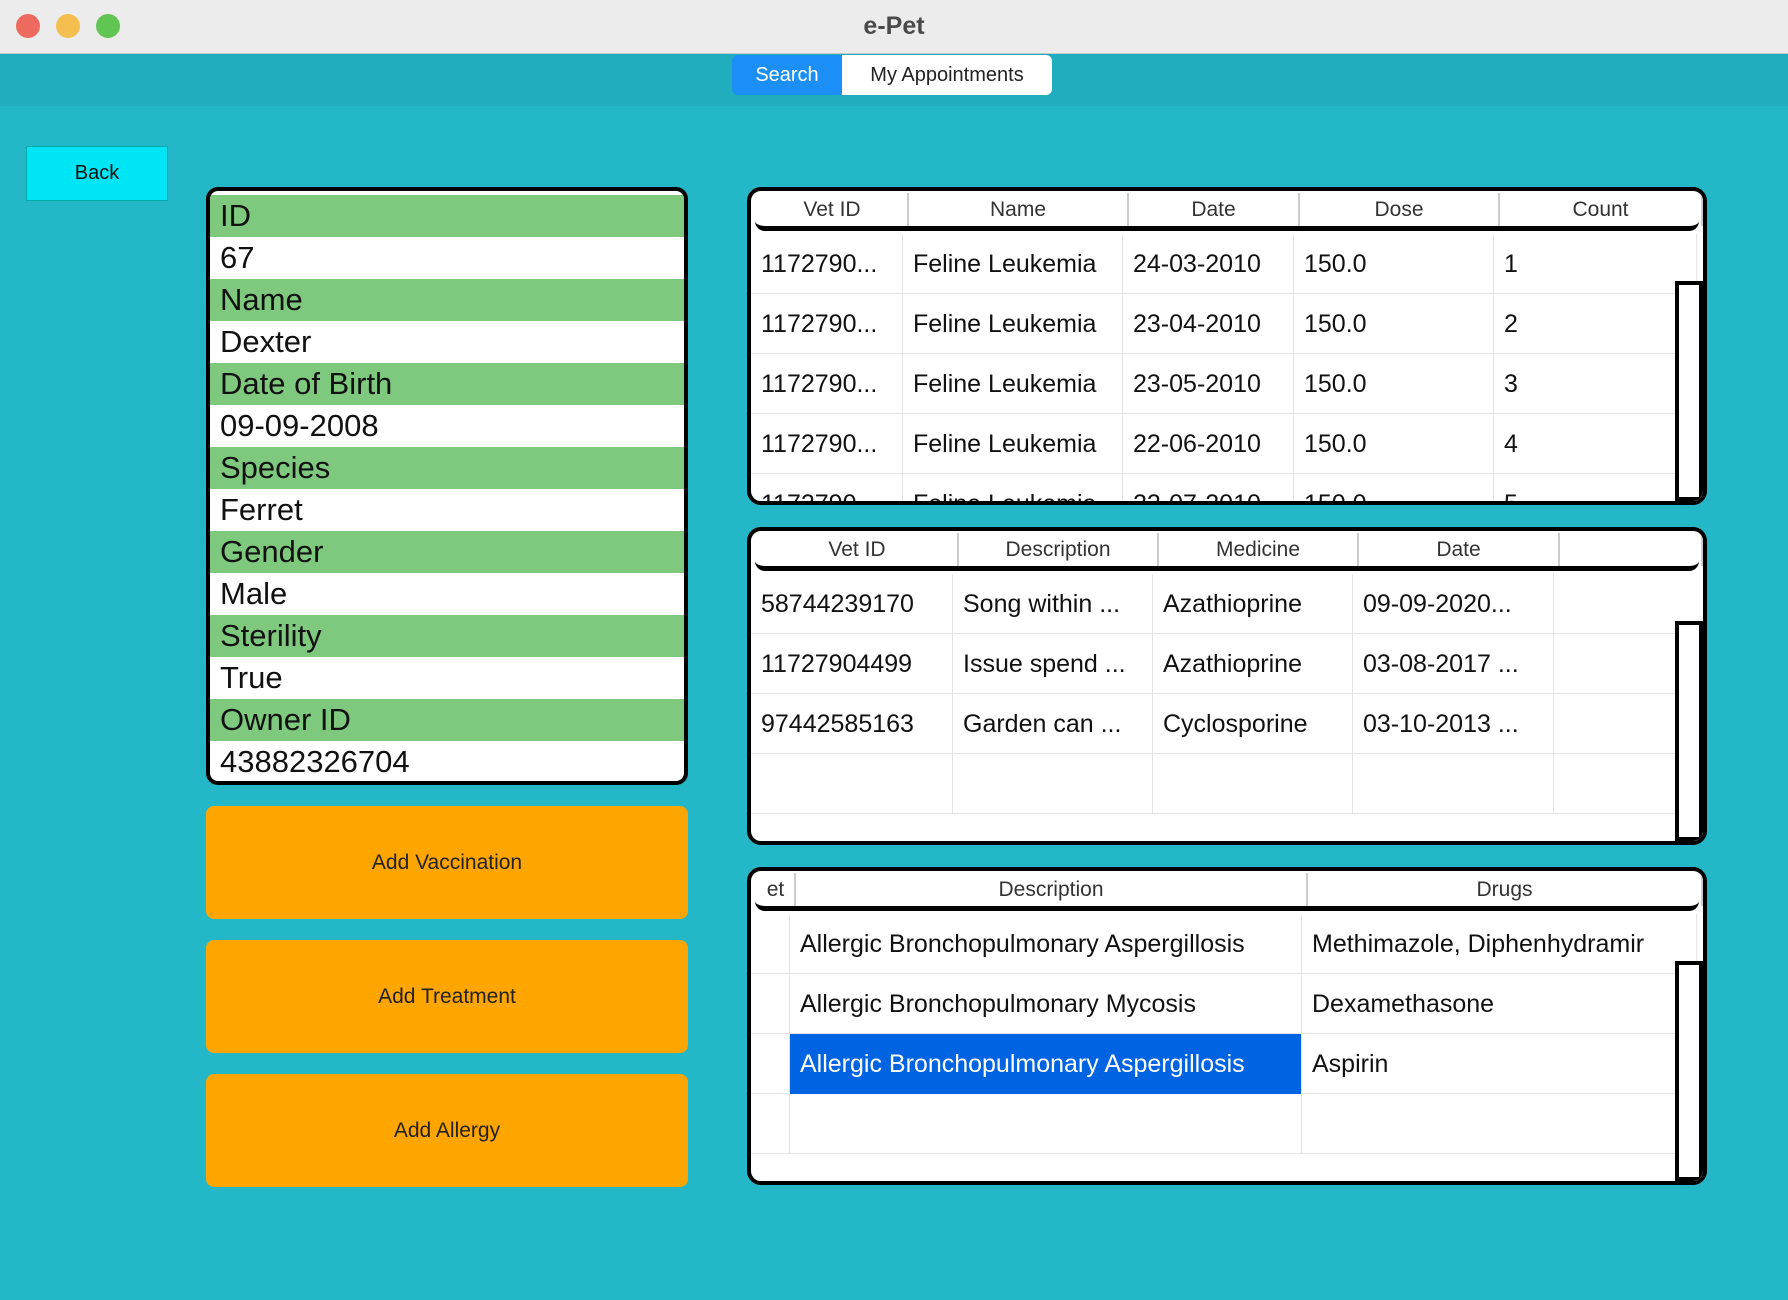  What do you see at coordinates (447, 720) in the screenshot?
I see `field-label: Owner ID` at bounding box center [447, 720].